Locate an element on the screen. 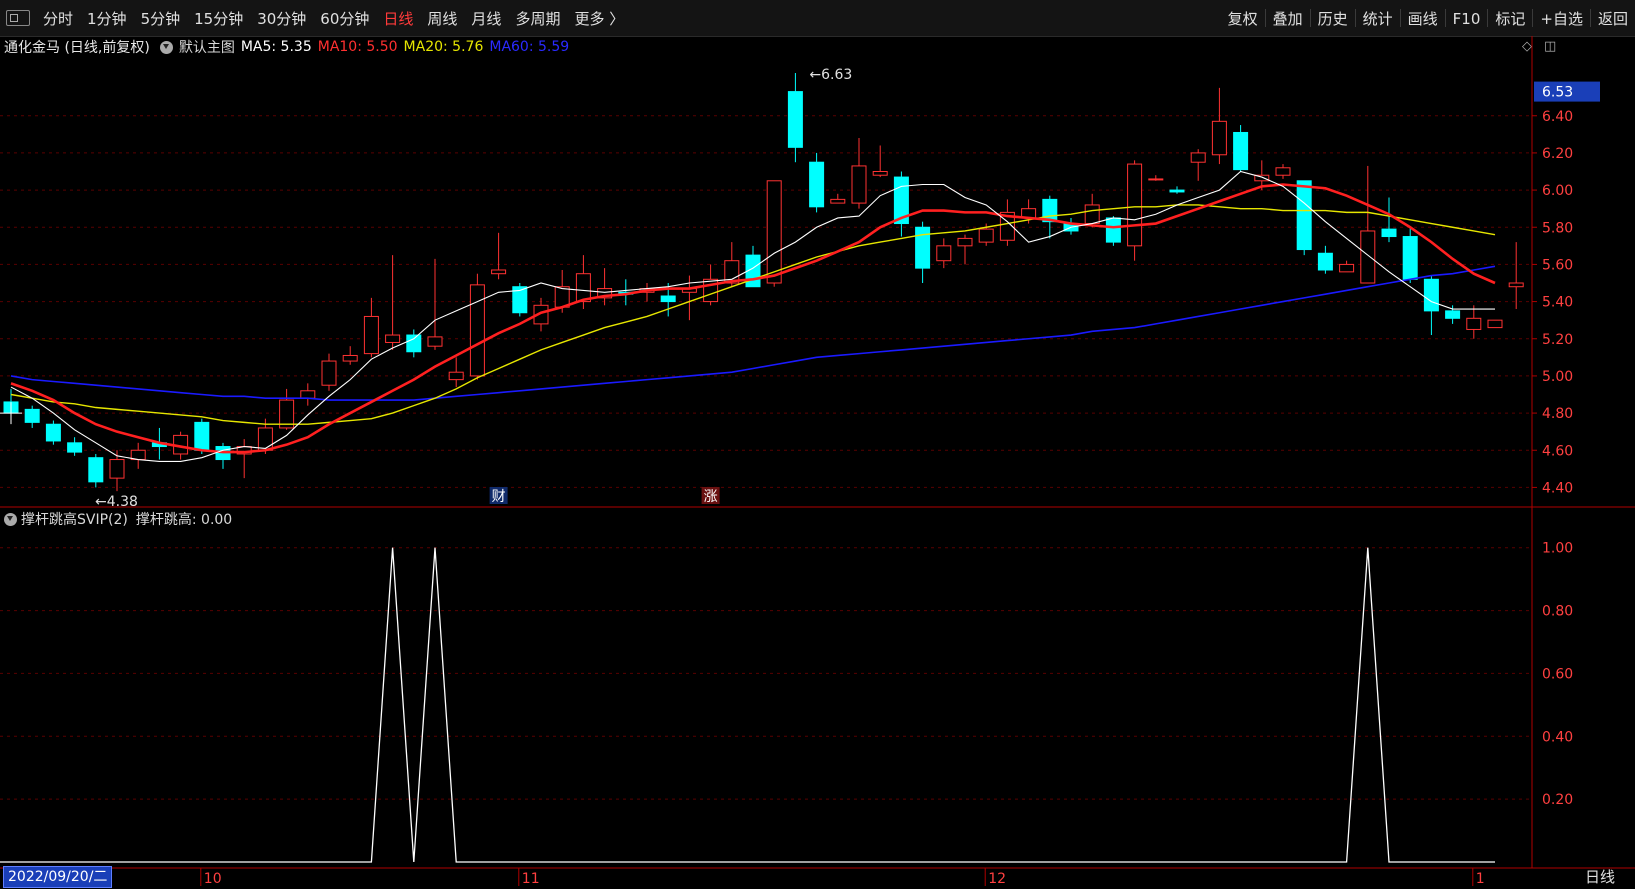 This screenshot has width=1635, height=889. indicator-tick-label: 0.40 is located at coordinates (1557, 737).